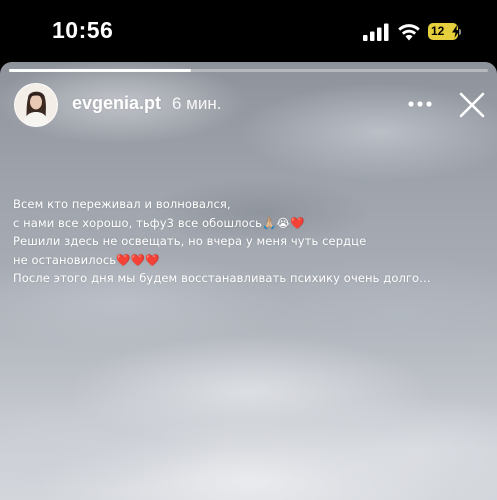 Image resolution: width=497 pixels, height=500 pixels. Describe the element at coordinates (248, 70) in the screenshot. I see `story-progress-bar` at that location.